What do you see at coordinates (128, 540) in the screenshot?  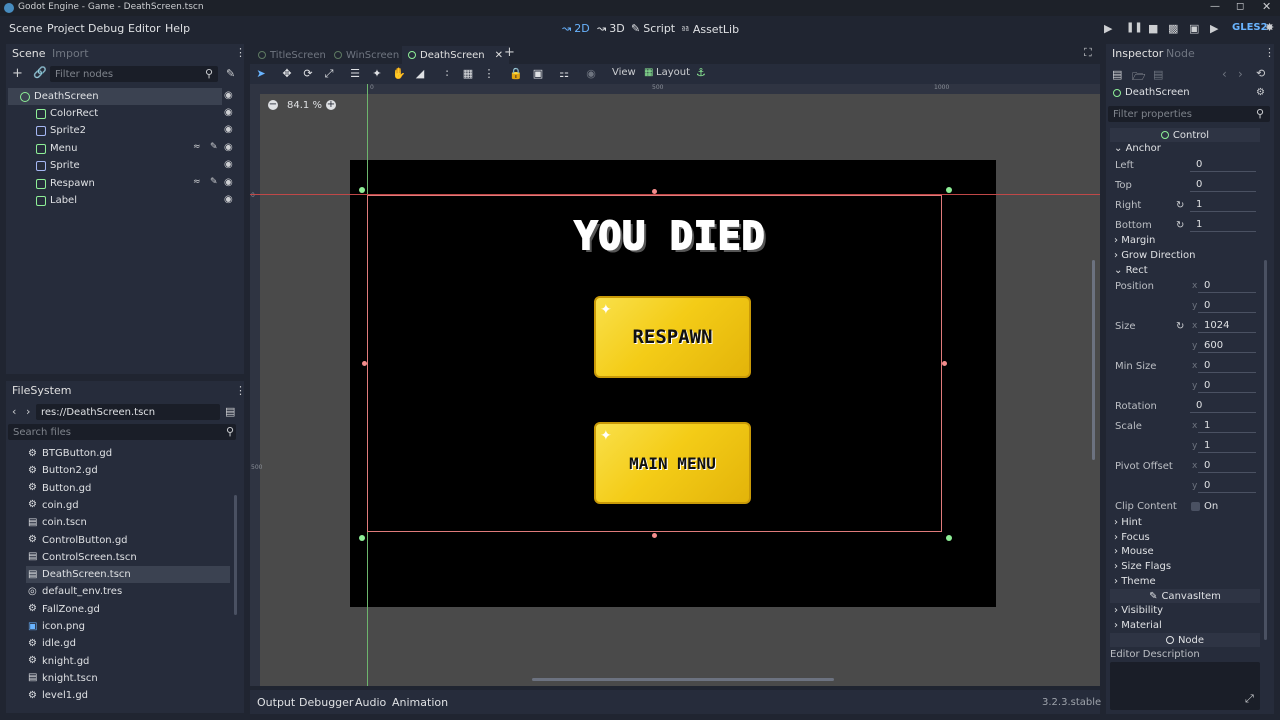 I see `file-item: ⚙ ControlButton.gd` at bounding box center [128, 540].